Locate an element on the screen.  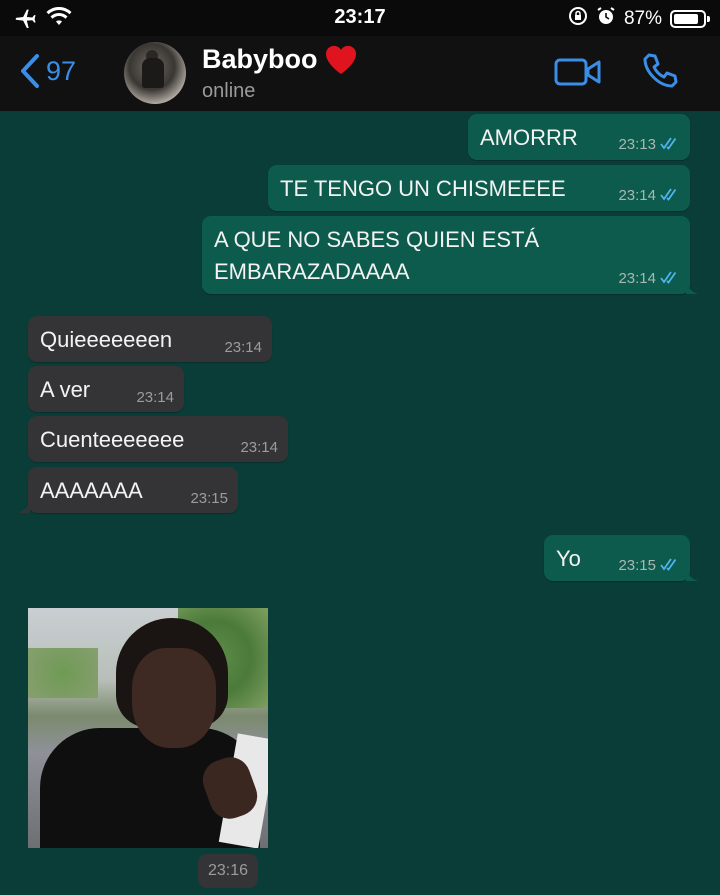
message-text: A ver is located at coordinates (65, 389).